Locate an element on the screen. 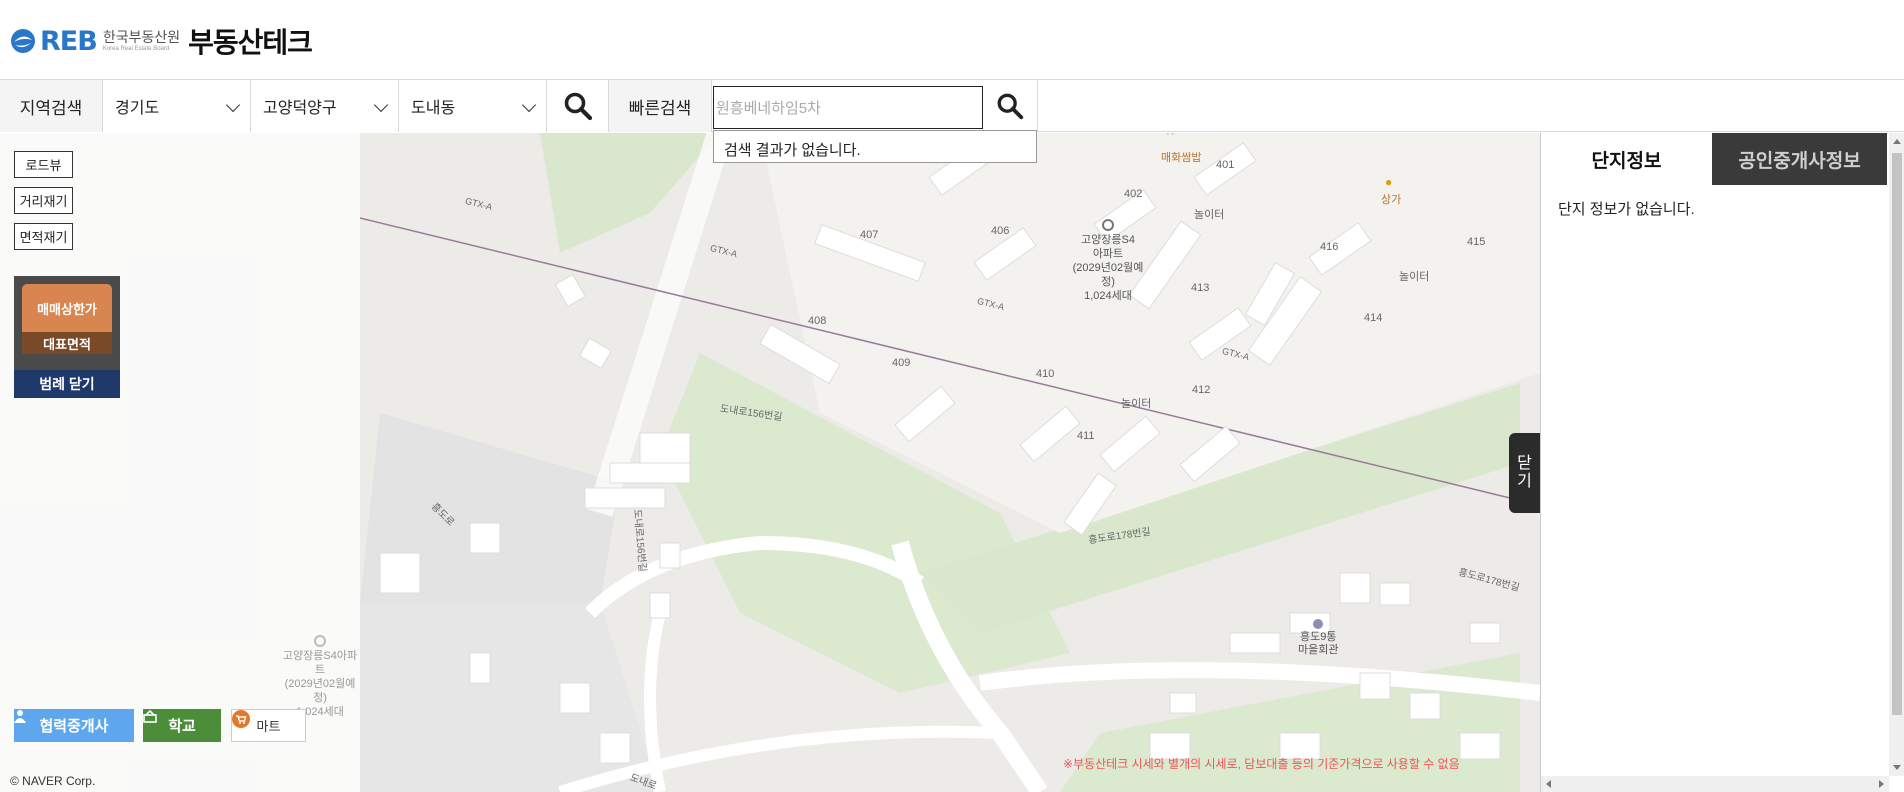 Image resolution: width=1904 pixels, height=792 pixels. poi-restaurant: 매화쌈밥 is located at coordinates (1181, 157).